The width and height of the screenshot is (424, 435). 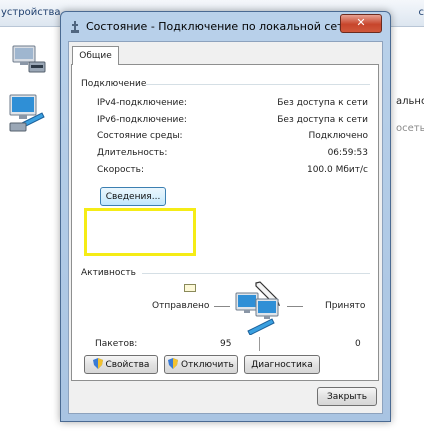 What do you see at coordinates (347, 153) in the screenshot?
I see `duration-value: 06:59:53` at bounding box center [347, 153].